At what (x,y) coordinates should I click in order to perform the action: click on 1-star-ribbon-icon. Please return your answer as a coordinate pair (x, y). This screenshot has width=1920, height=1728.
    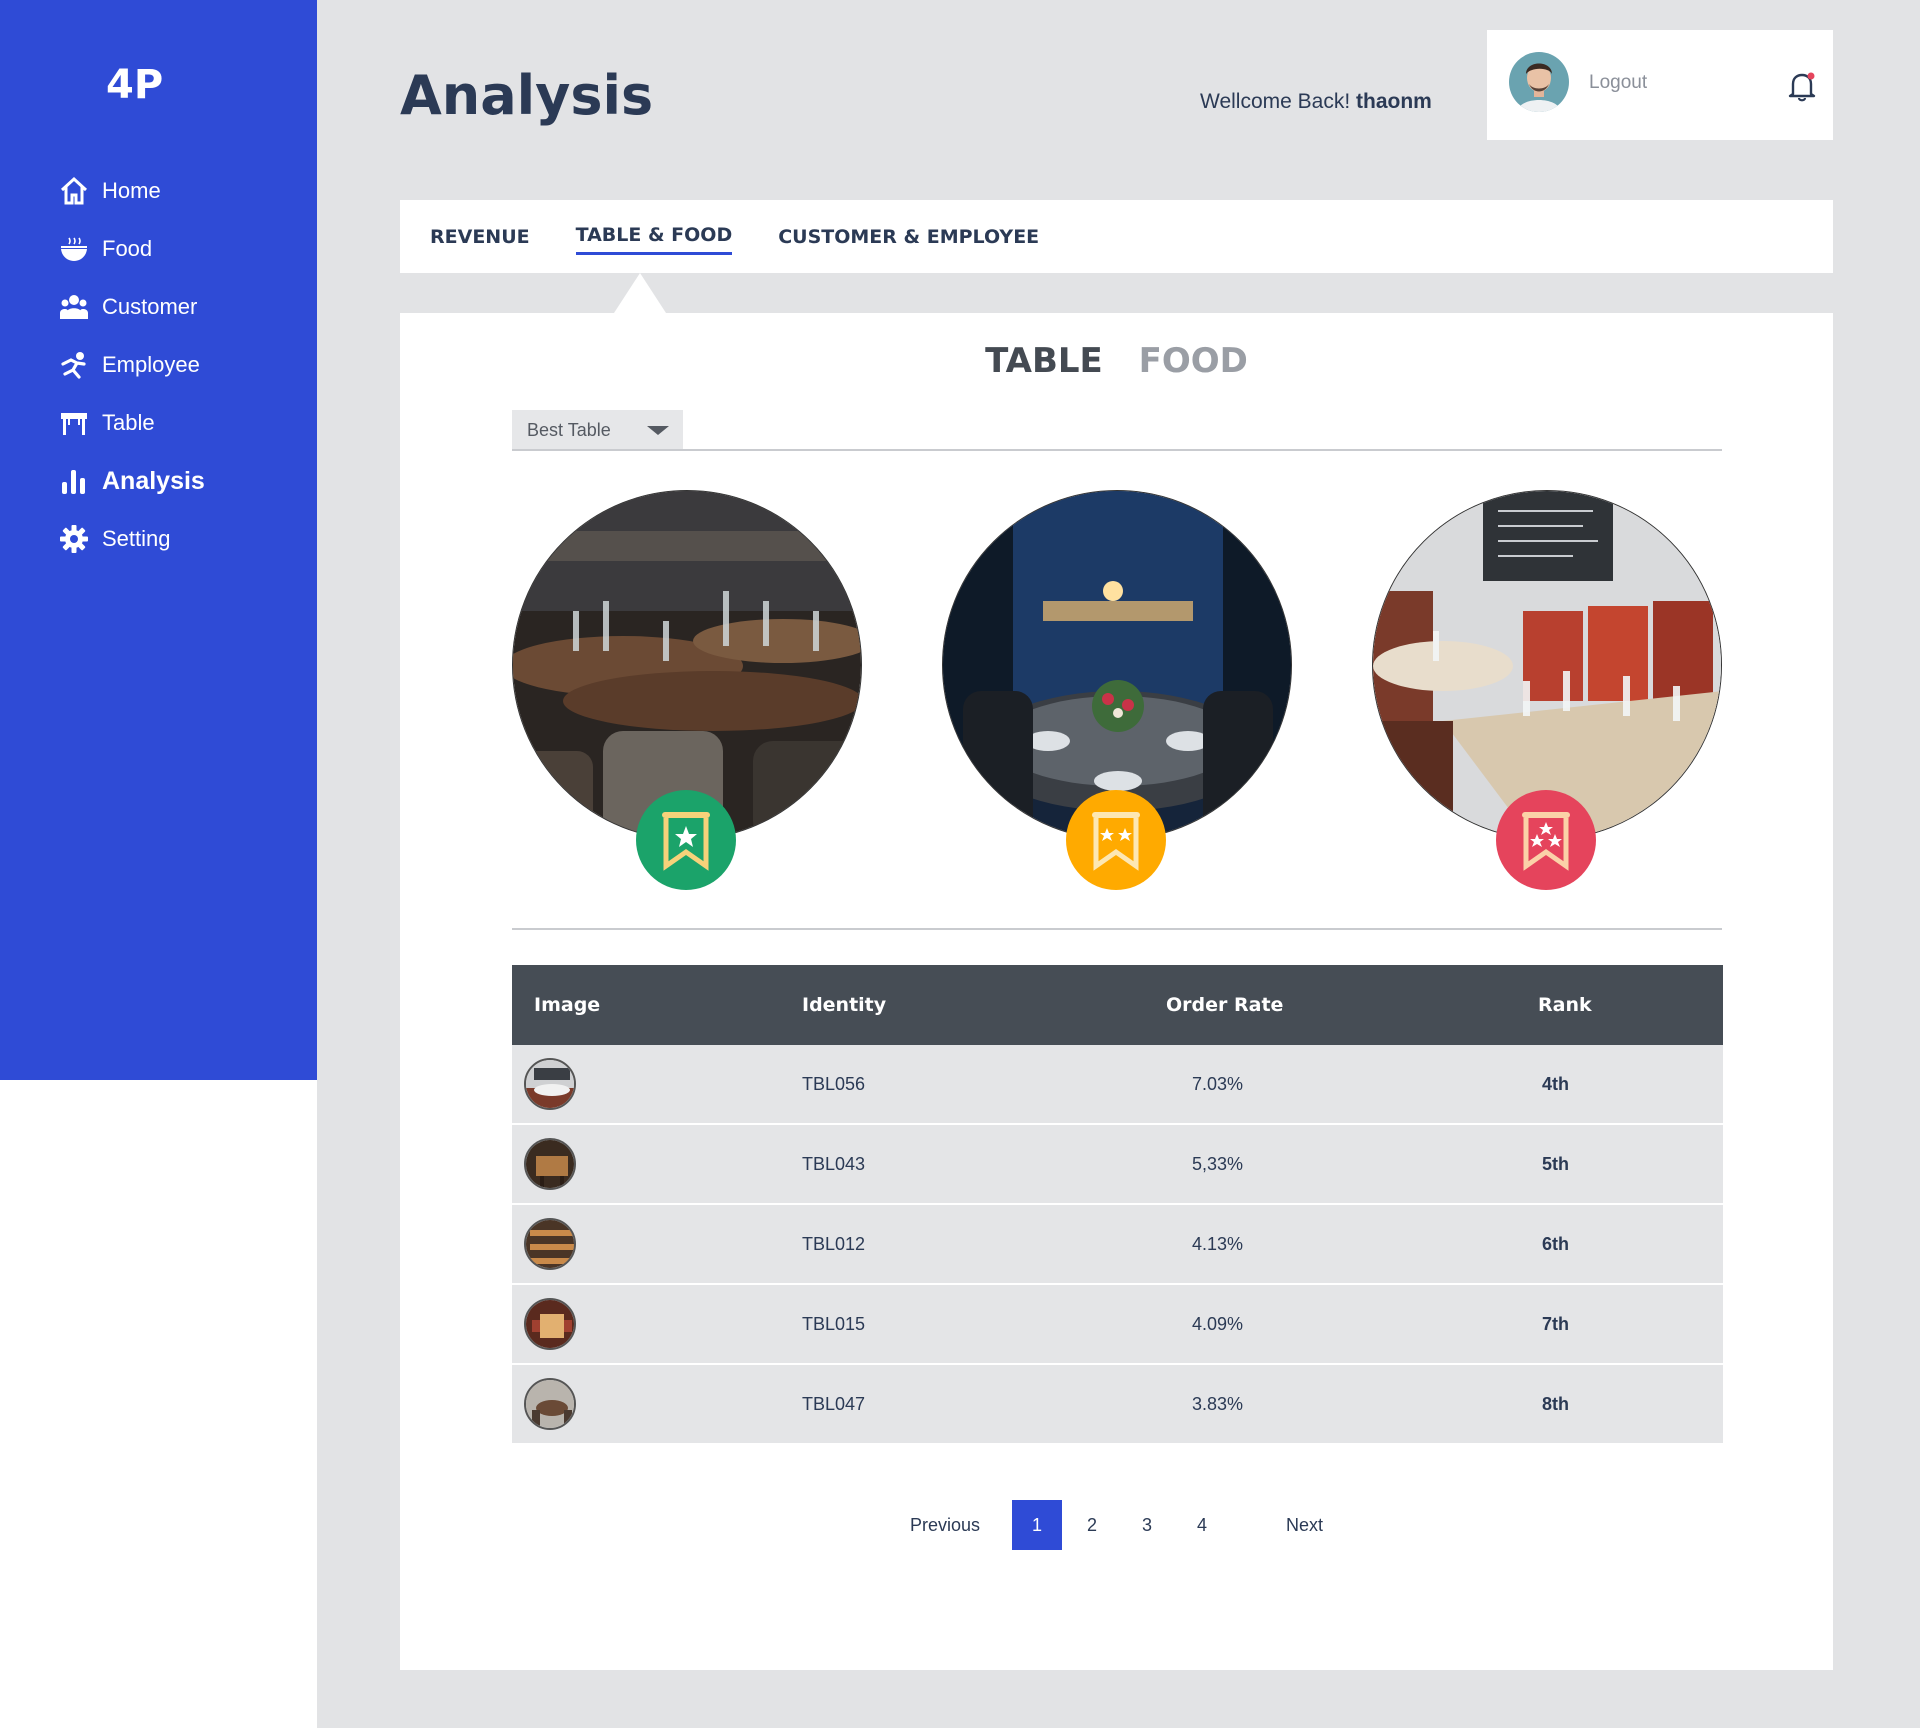
    Looking at the image, I should click on (686, 840).